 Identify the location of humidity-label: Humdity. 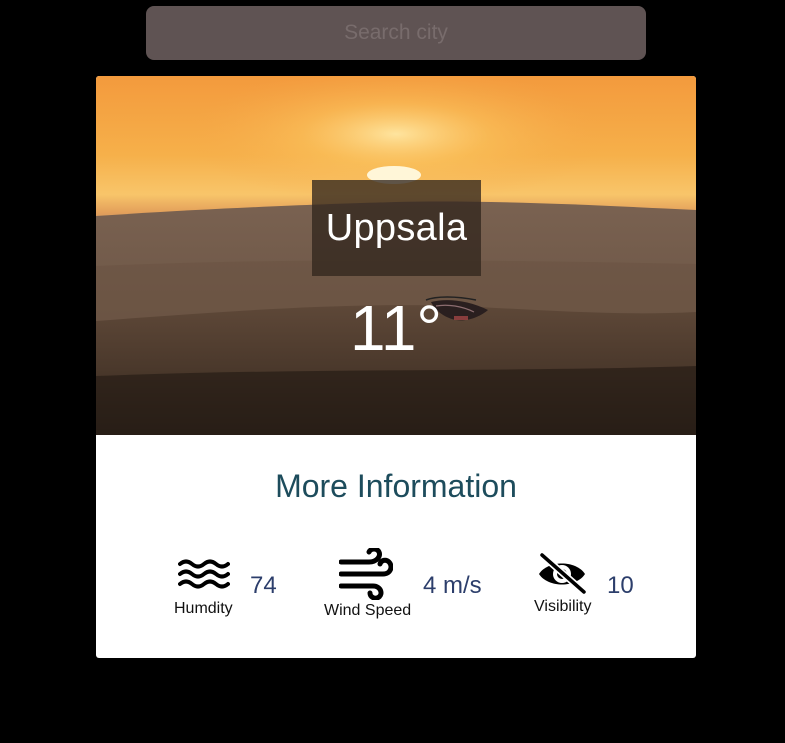
(203, 608).